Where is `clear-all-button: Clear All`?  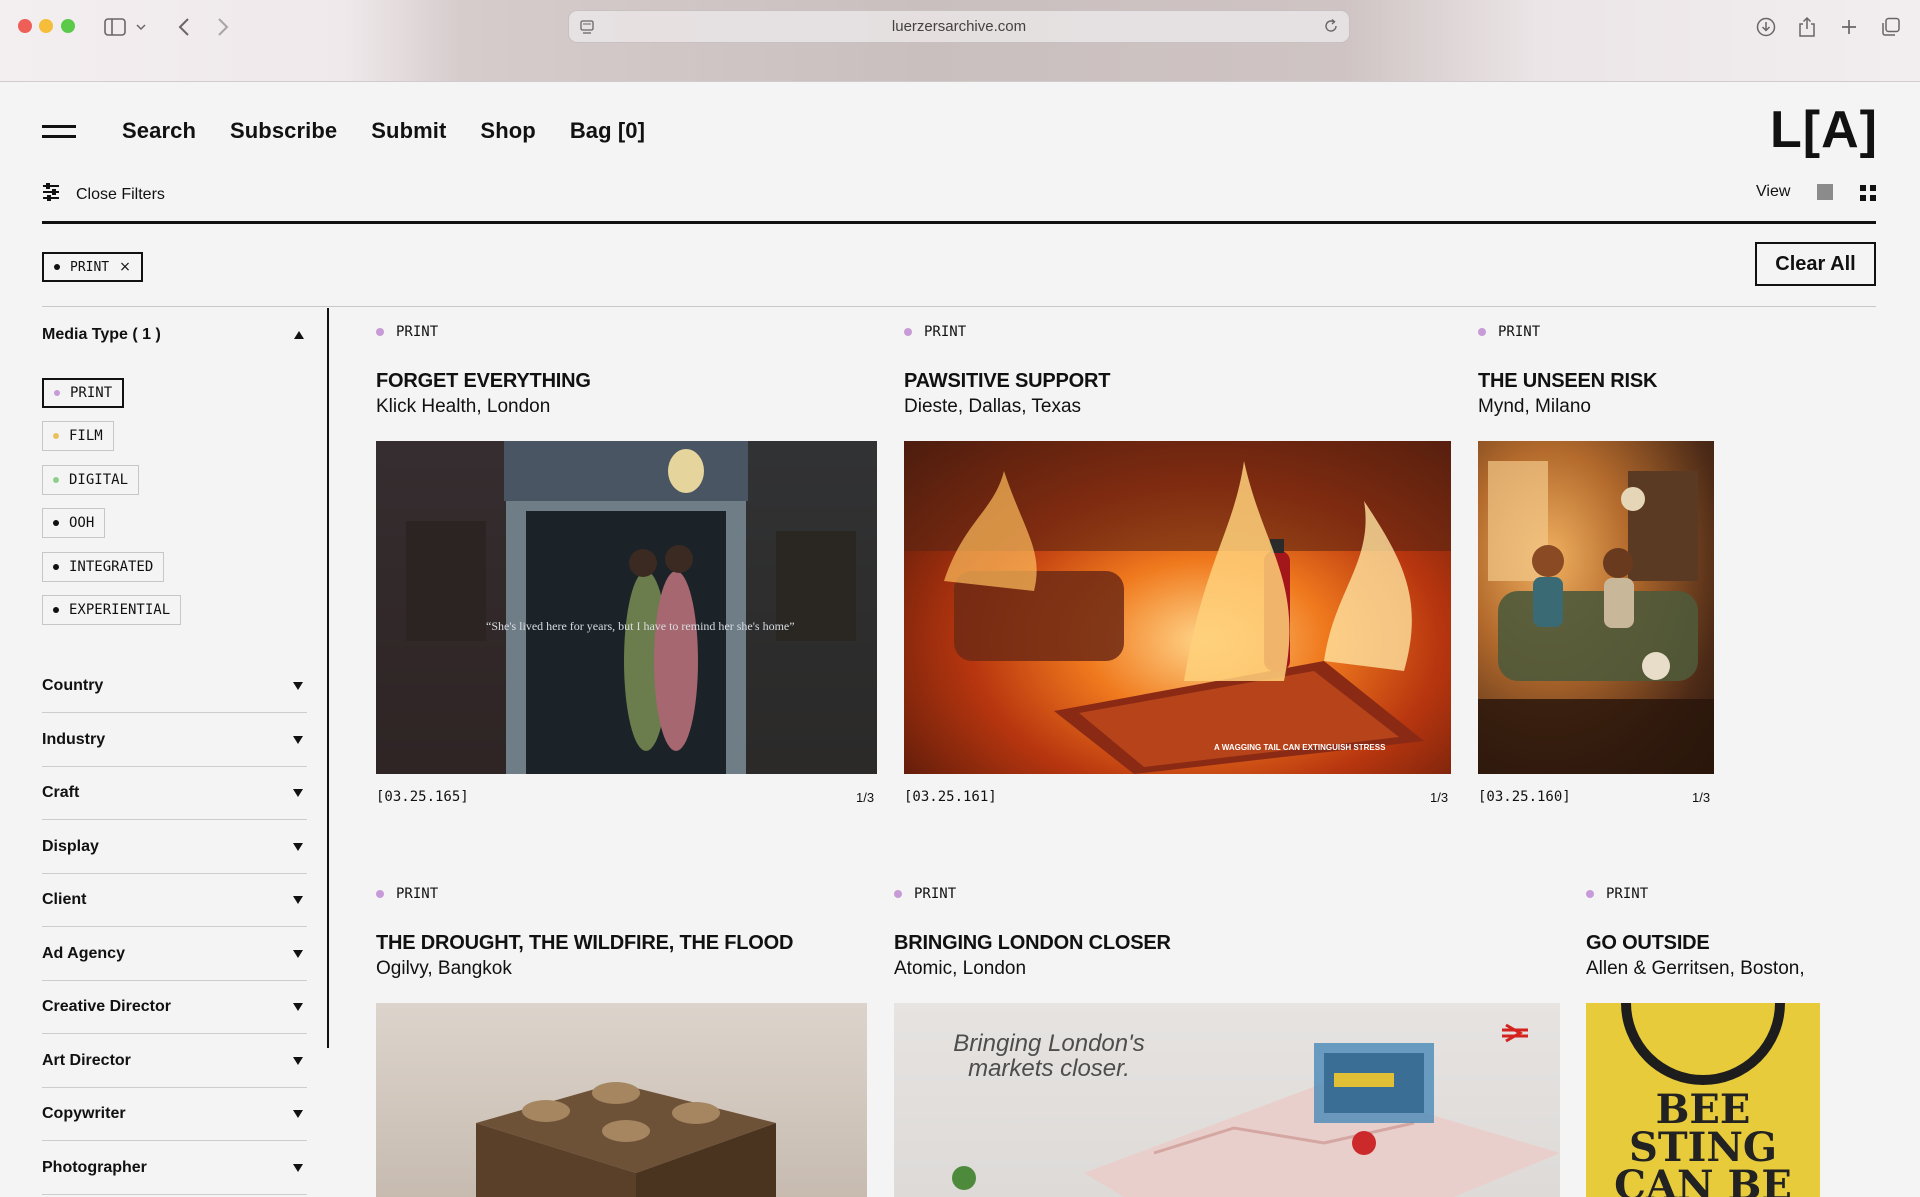
clear-all-button: Clear All is located at coordinates (1815, 264).